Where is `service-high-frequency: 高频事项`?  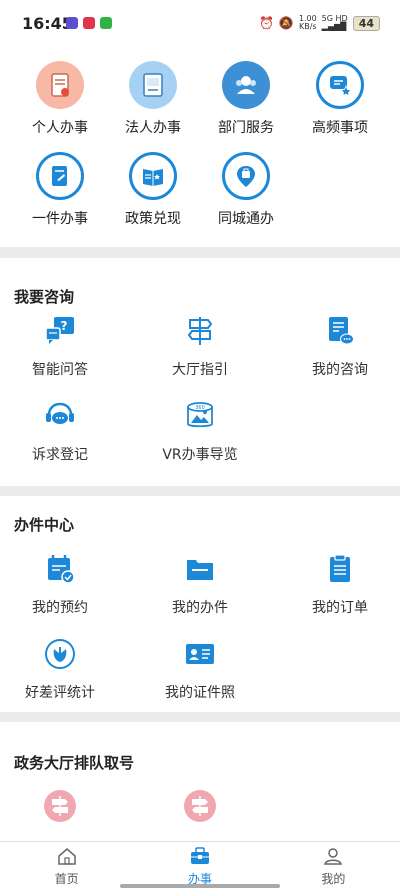 service-high-frequency: 高频事项 is located at coordinates (340, 99).